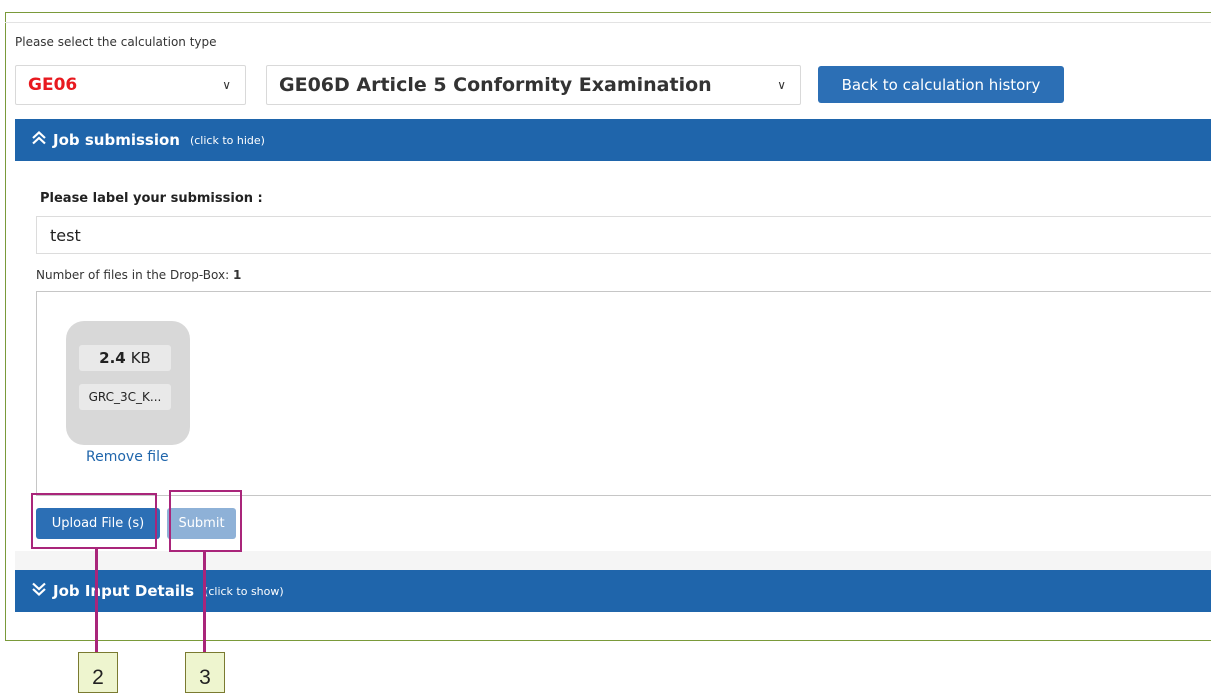  I want to click on file-preview-card, so click(128, 383).